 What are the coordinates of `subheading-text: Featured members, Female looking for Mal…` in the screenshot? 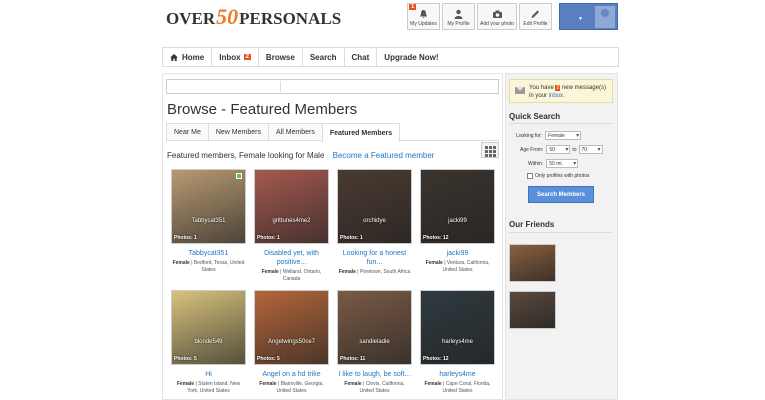 It's located at (246, 155).